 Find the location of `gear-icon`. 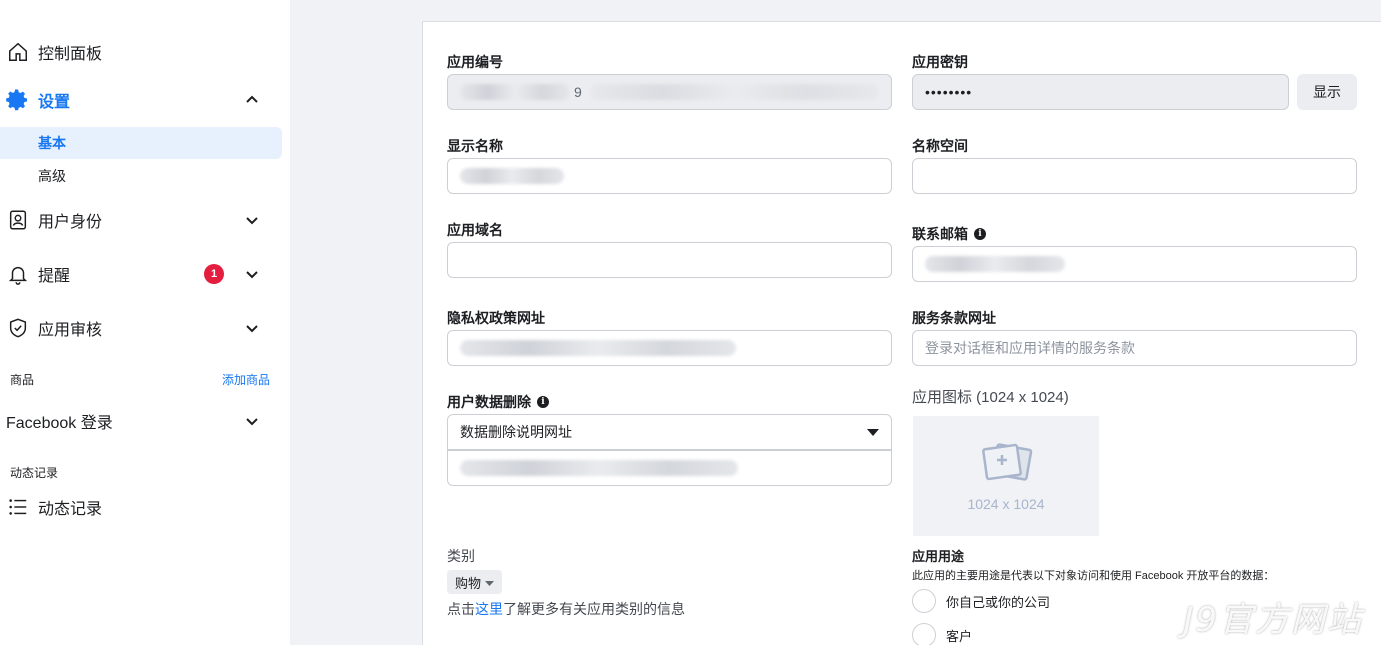

gear-icon is located at coordinates (18, 100).